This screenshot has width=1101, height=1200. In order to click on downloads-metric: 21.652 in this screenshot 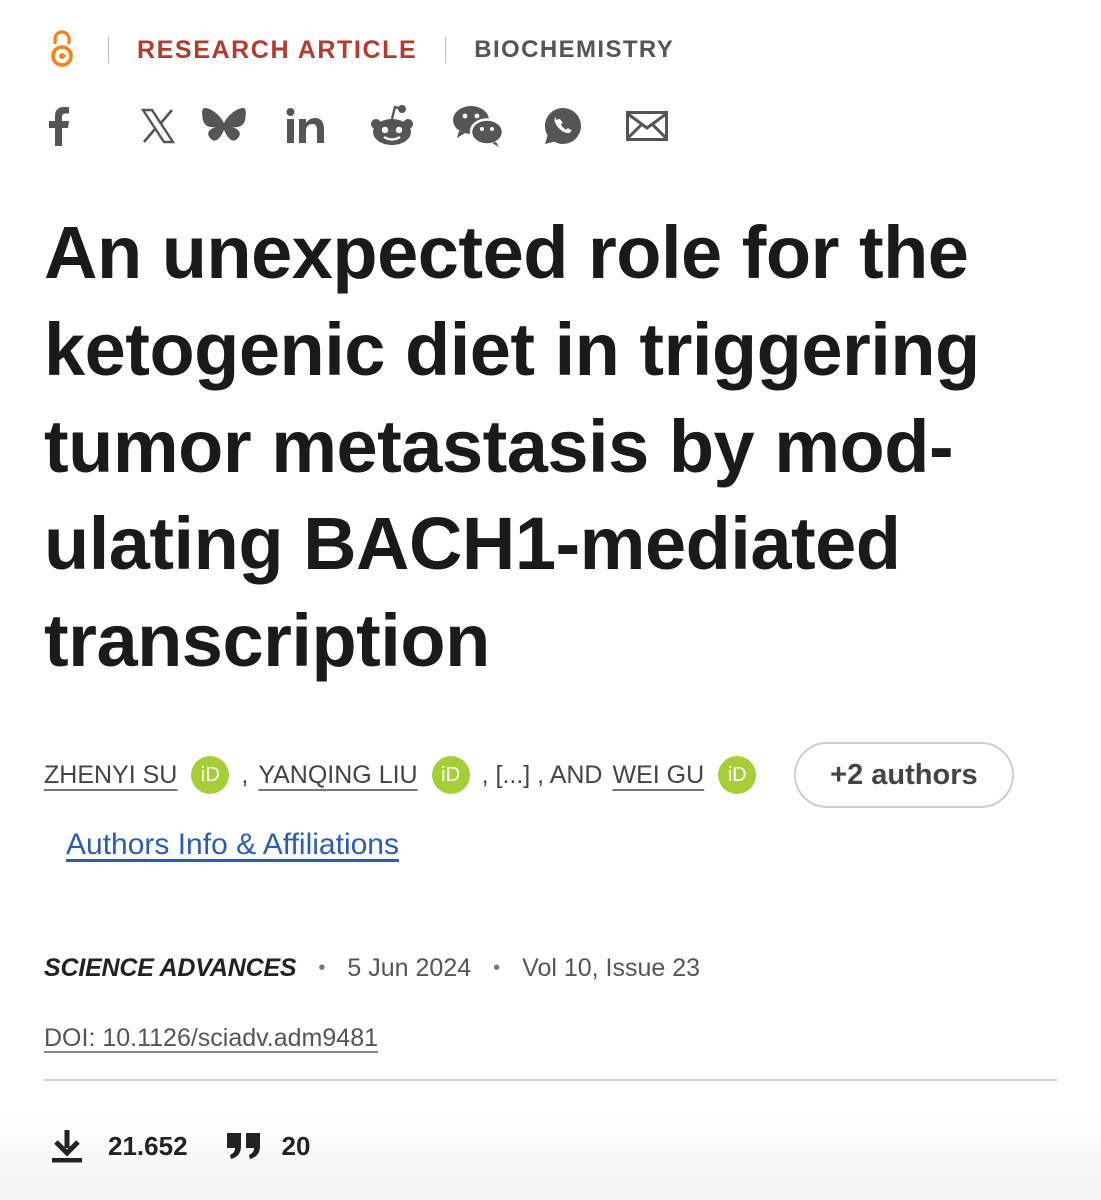, I will do `click(119, 1146)`.